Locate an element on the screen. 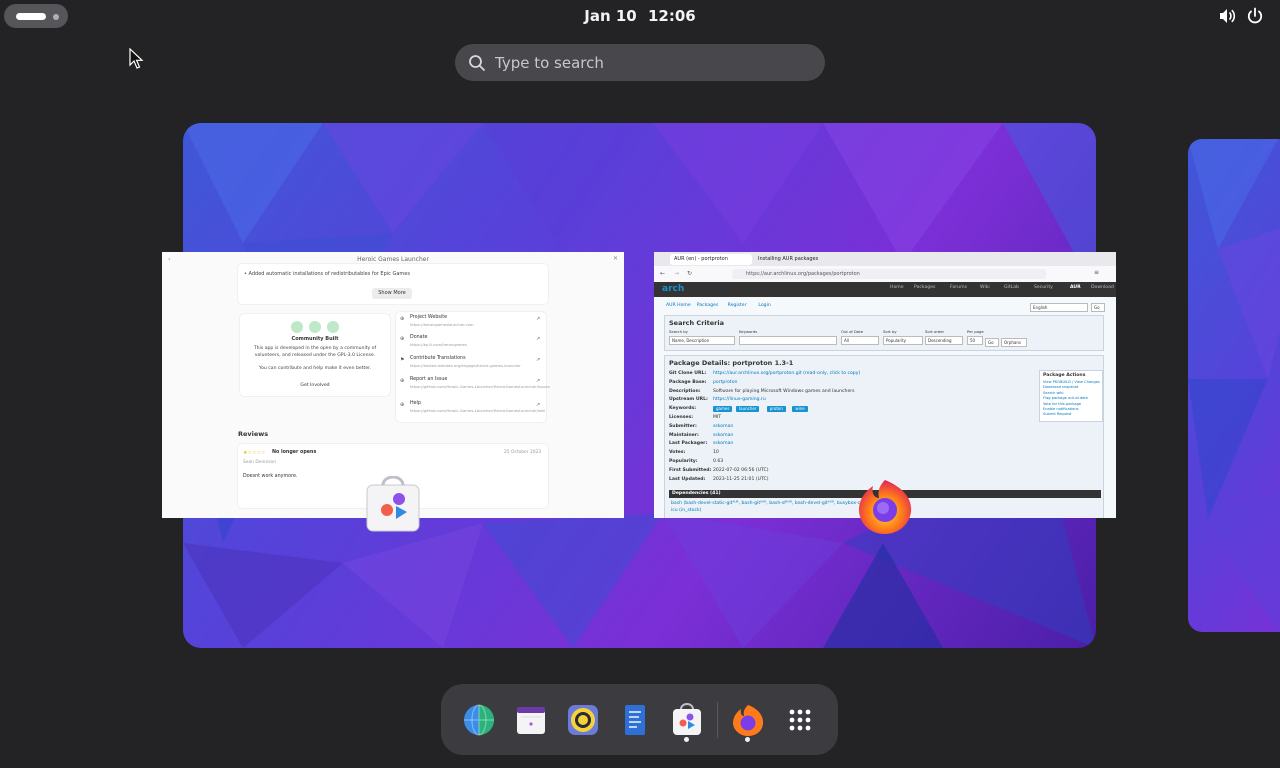 This screenshot has width=1280, height=768. package-action-link: Search wiki is located at coordinates (1053, 393).